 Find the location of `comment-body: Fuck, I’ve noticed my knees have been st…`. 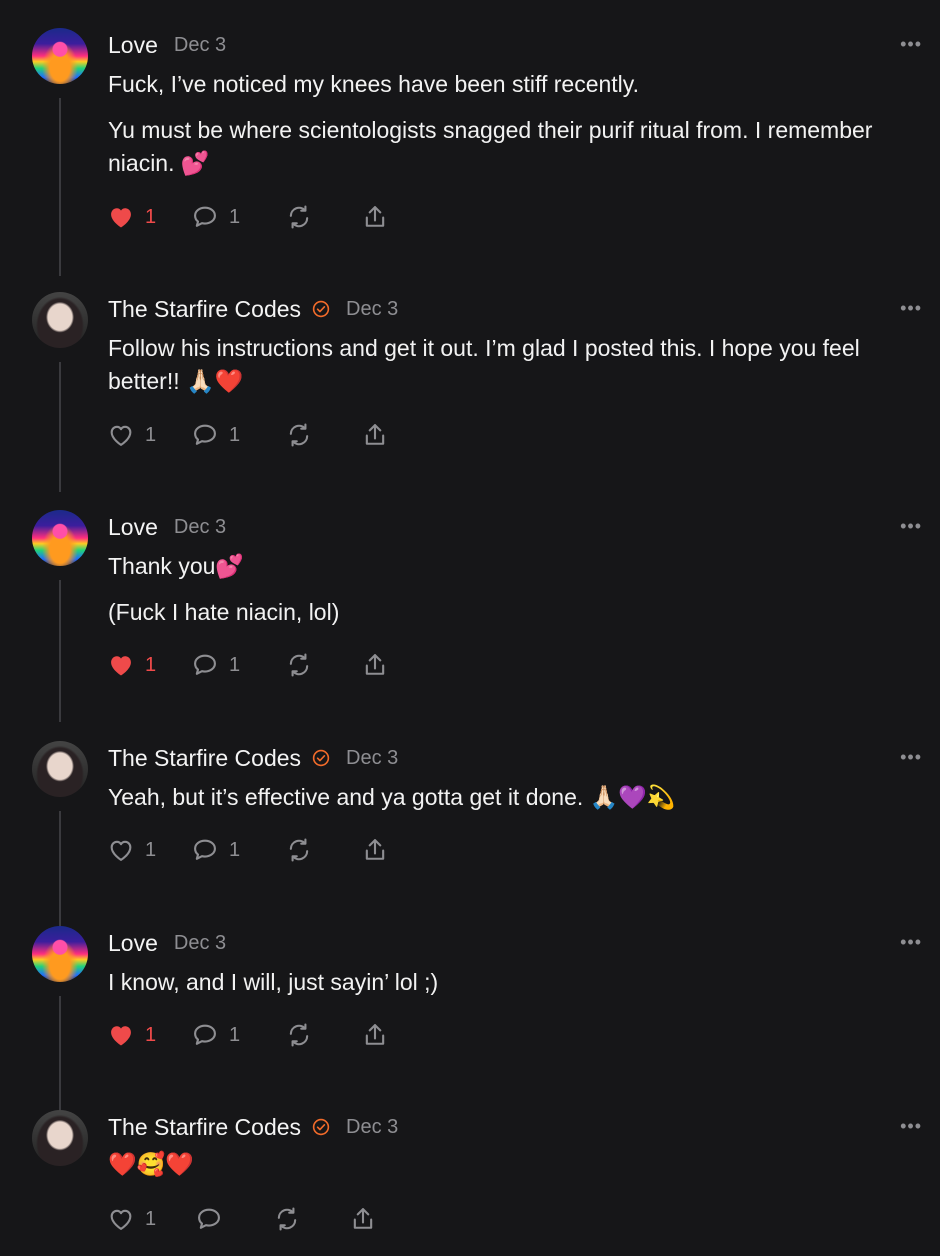

comment-body: Fuck, I’ve noticed my knees have been st… is located at coordinates (519, 124).